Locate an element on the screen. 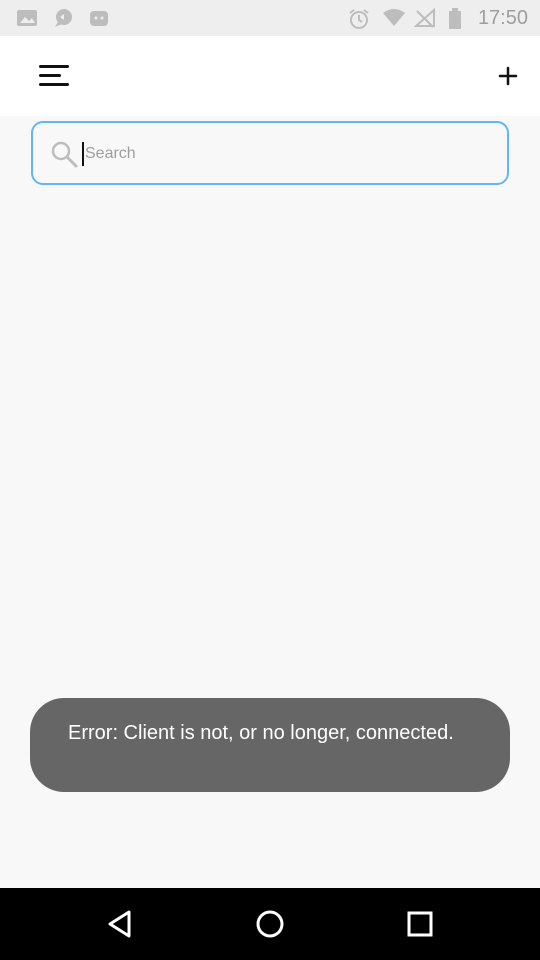 This screenshot has width=540, height=960. navigation-bar is located at coordinates (270, 924).